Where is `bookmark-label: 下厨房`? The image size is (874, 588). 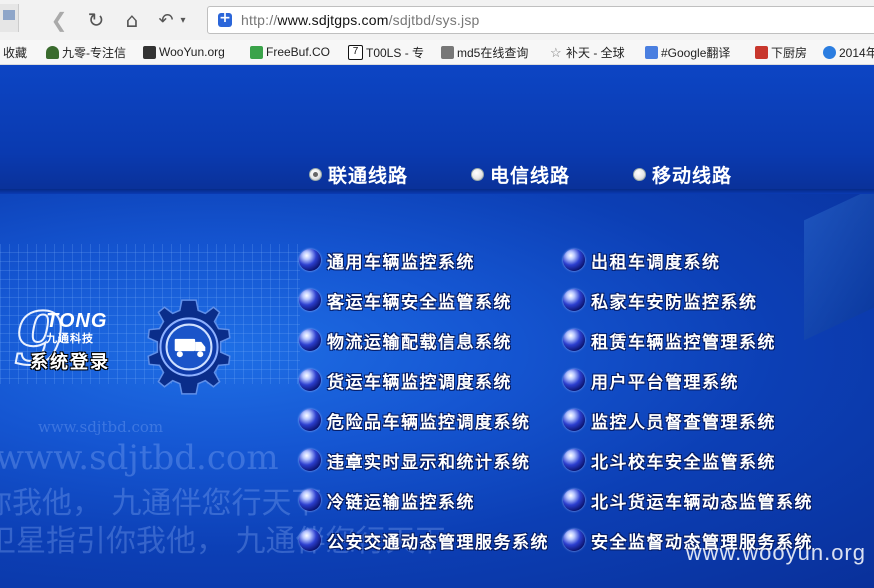 bookmark-label: 下厨房 is located at coordinates (789, 52).